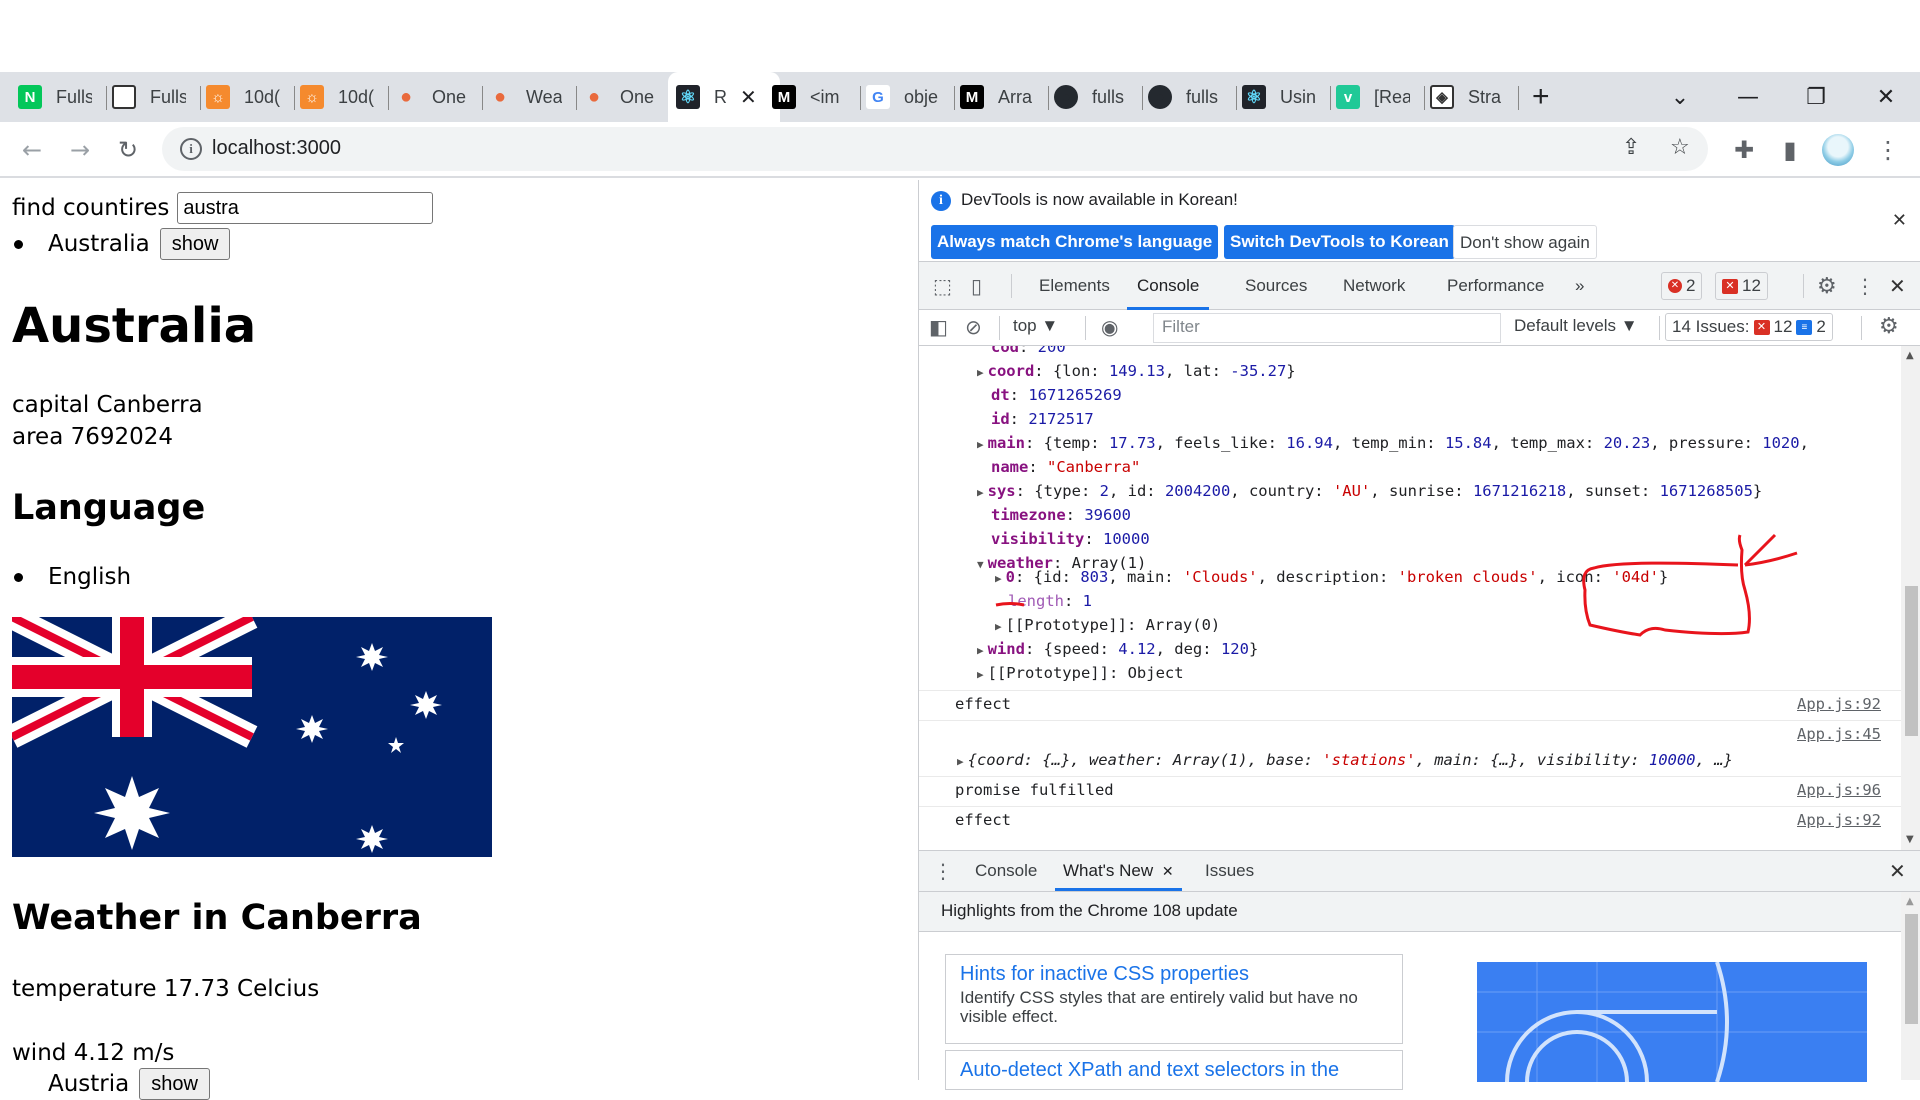 This screenshot has height=1100, width=1920. I want to click on extensions-button: ✚, so click(1744, 150).